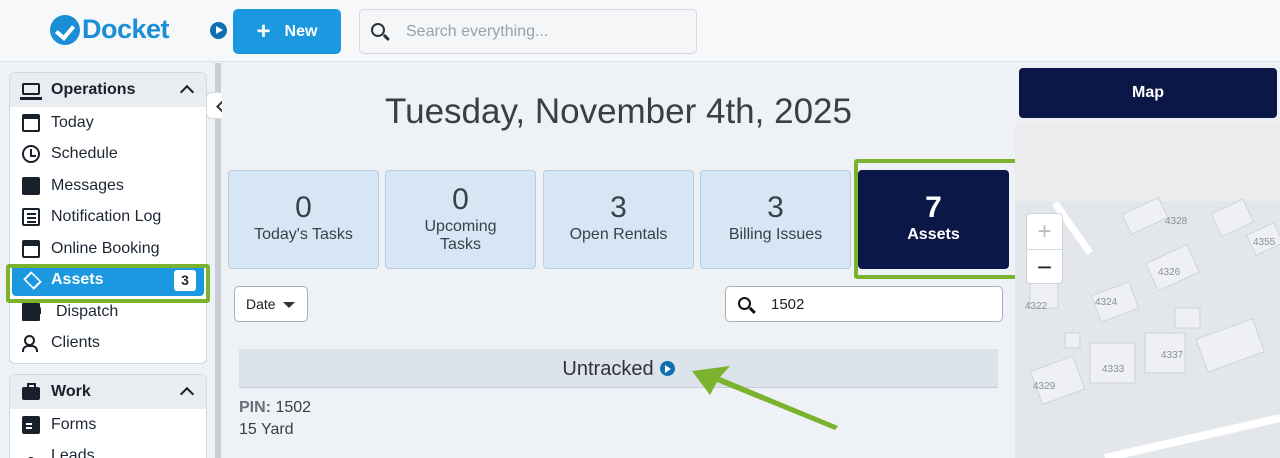 Image resolution: width=1280 pixels, height=458 pixels. What do you see at coordinates (108, 283) in the screenshot?
I see `assets-highlight-box` at bounding box center [108, 283].